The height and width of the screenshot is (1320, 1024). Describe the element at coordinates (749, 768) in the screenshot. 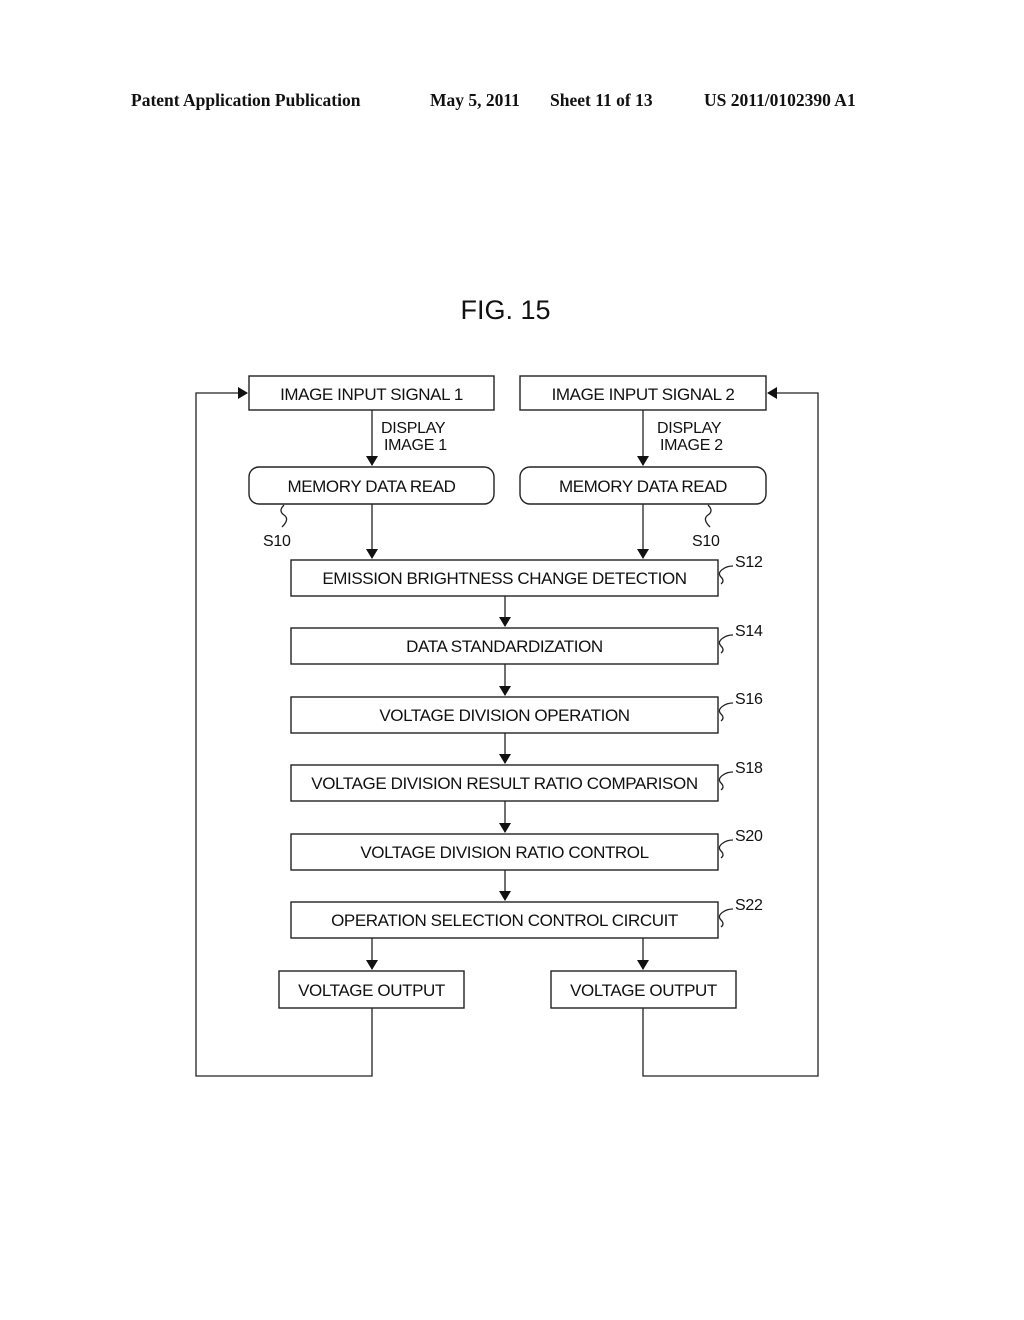

I see `step-label-s18: S18` at that location.